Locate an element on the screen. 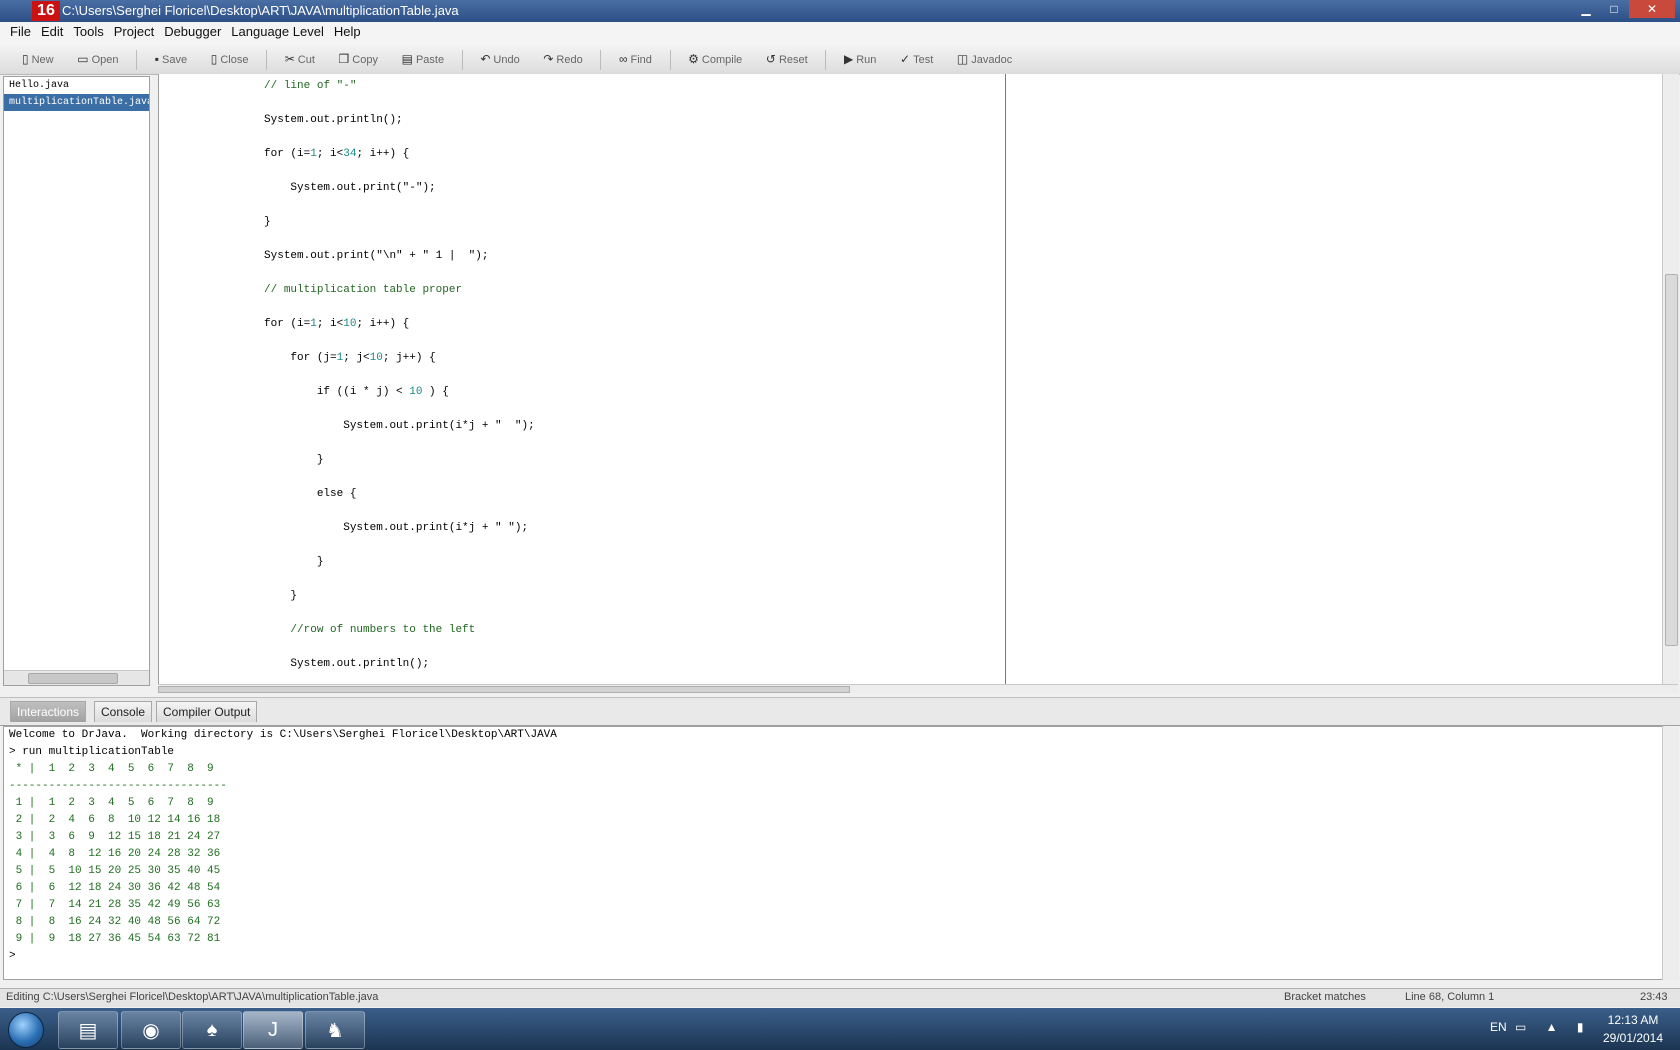 This screenshot has height=1050, width=1680. toolbar-separator is located at coordinates (826, 59).